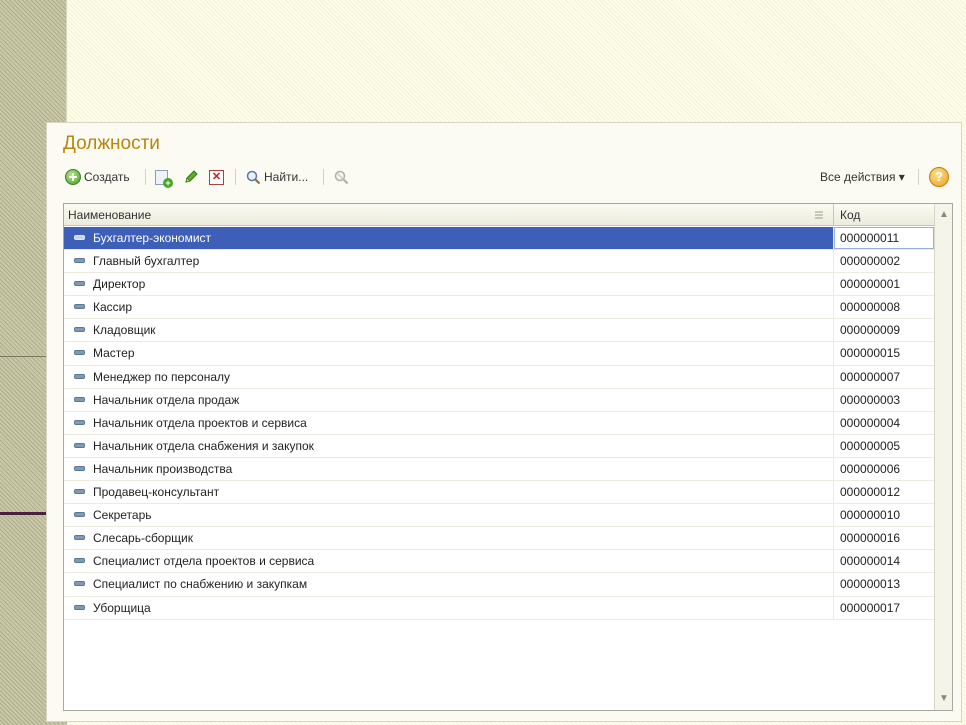 This screenshot has height=725, width=966. Describe the element at coordinates (870, 376) in the screenshot. I see `row-code: 000000007` at that location.